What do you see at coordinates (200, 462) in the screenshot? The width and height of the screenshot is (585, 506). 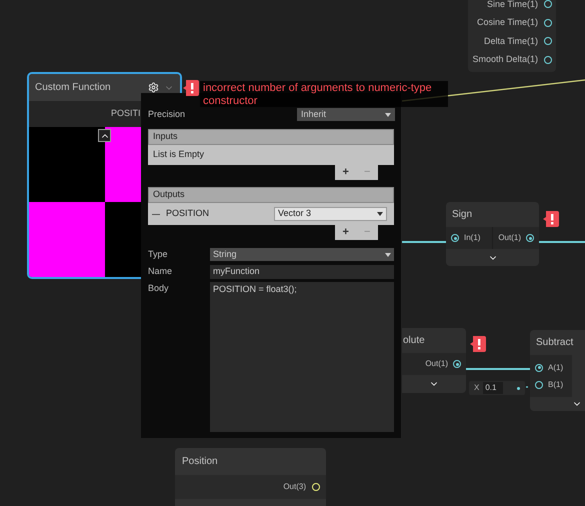 I see `node-title: Position` at bounding box center [200, 462].